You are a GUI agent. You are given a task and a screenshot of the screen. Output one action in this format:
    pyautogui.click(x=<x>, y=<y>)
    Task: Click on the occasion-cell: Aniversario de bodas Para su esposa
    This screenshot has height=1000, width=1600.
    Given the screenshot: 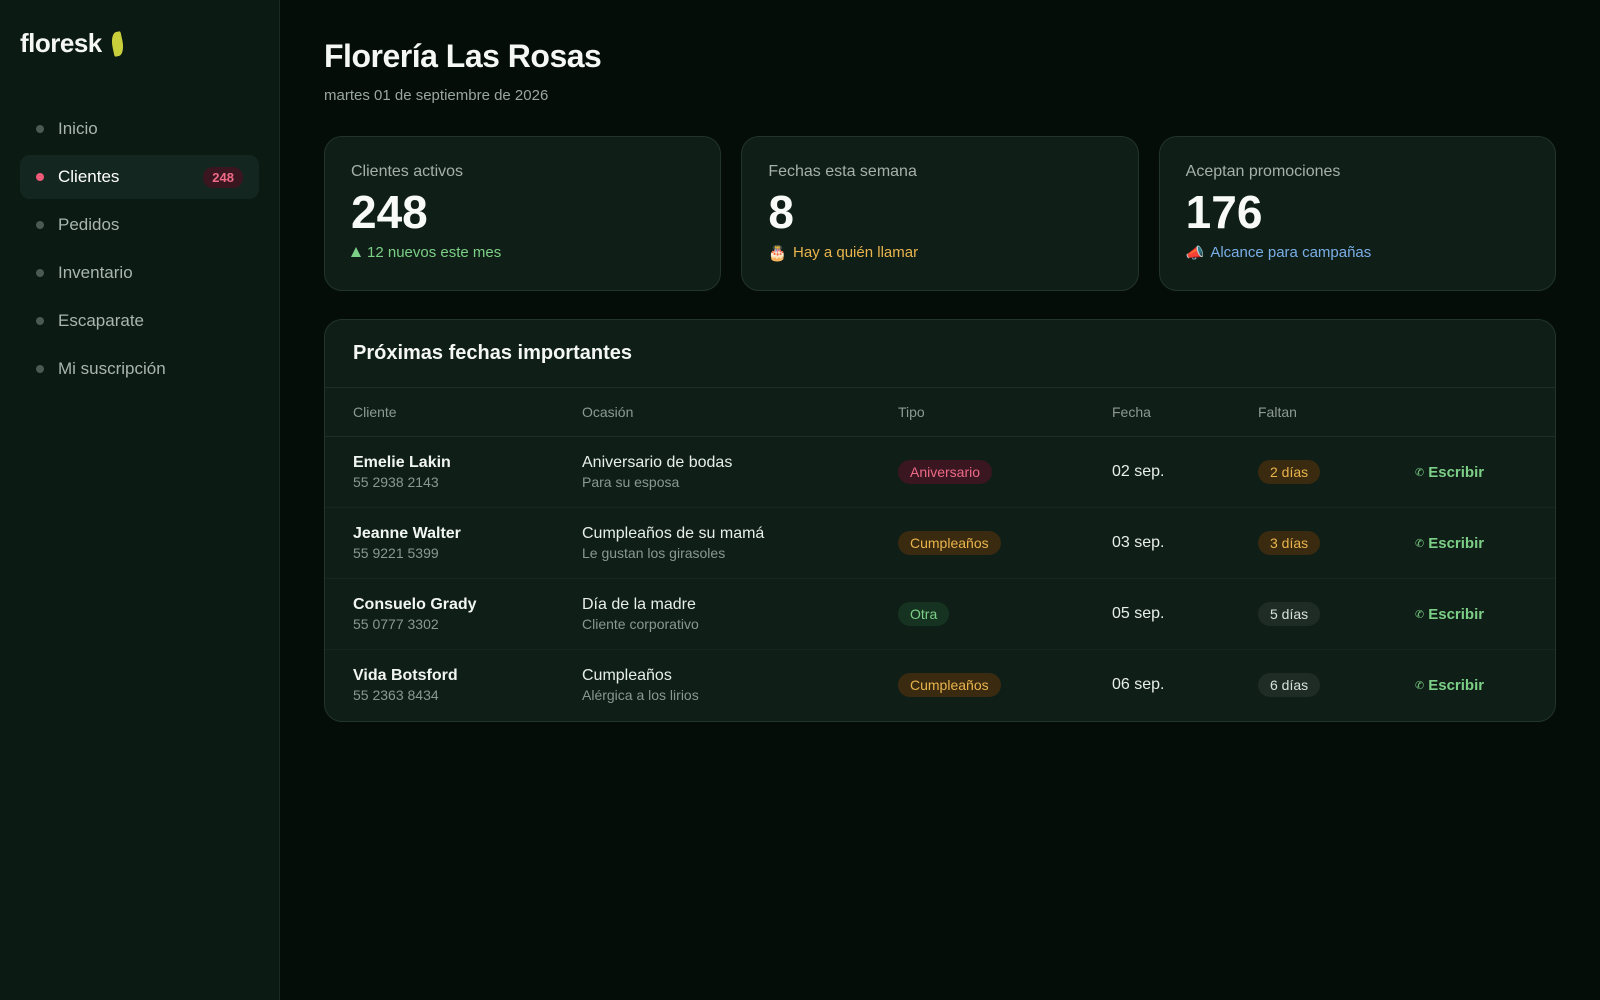 What is the action you would take?
    pyautogui.click(x=740, y=472)
    